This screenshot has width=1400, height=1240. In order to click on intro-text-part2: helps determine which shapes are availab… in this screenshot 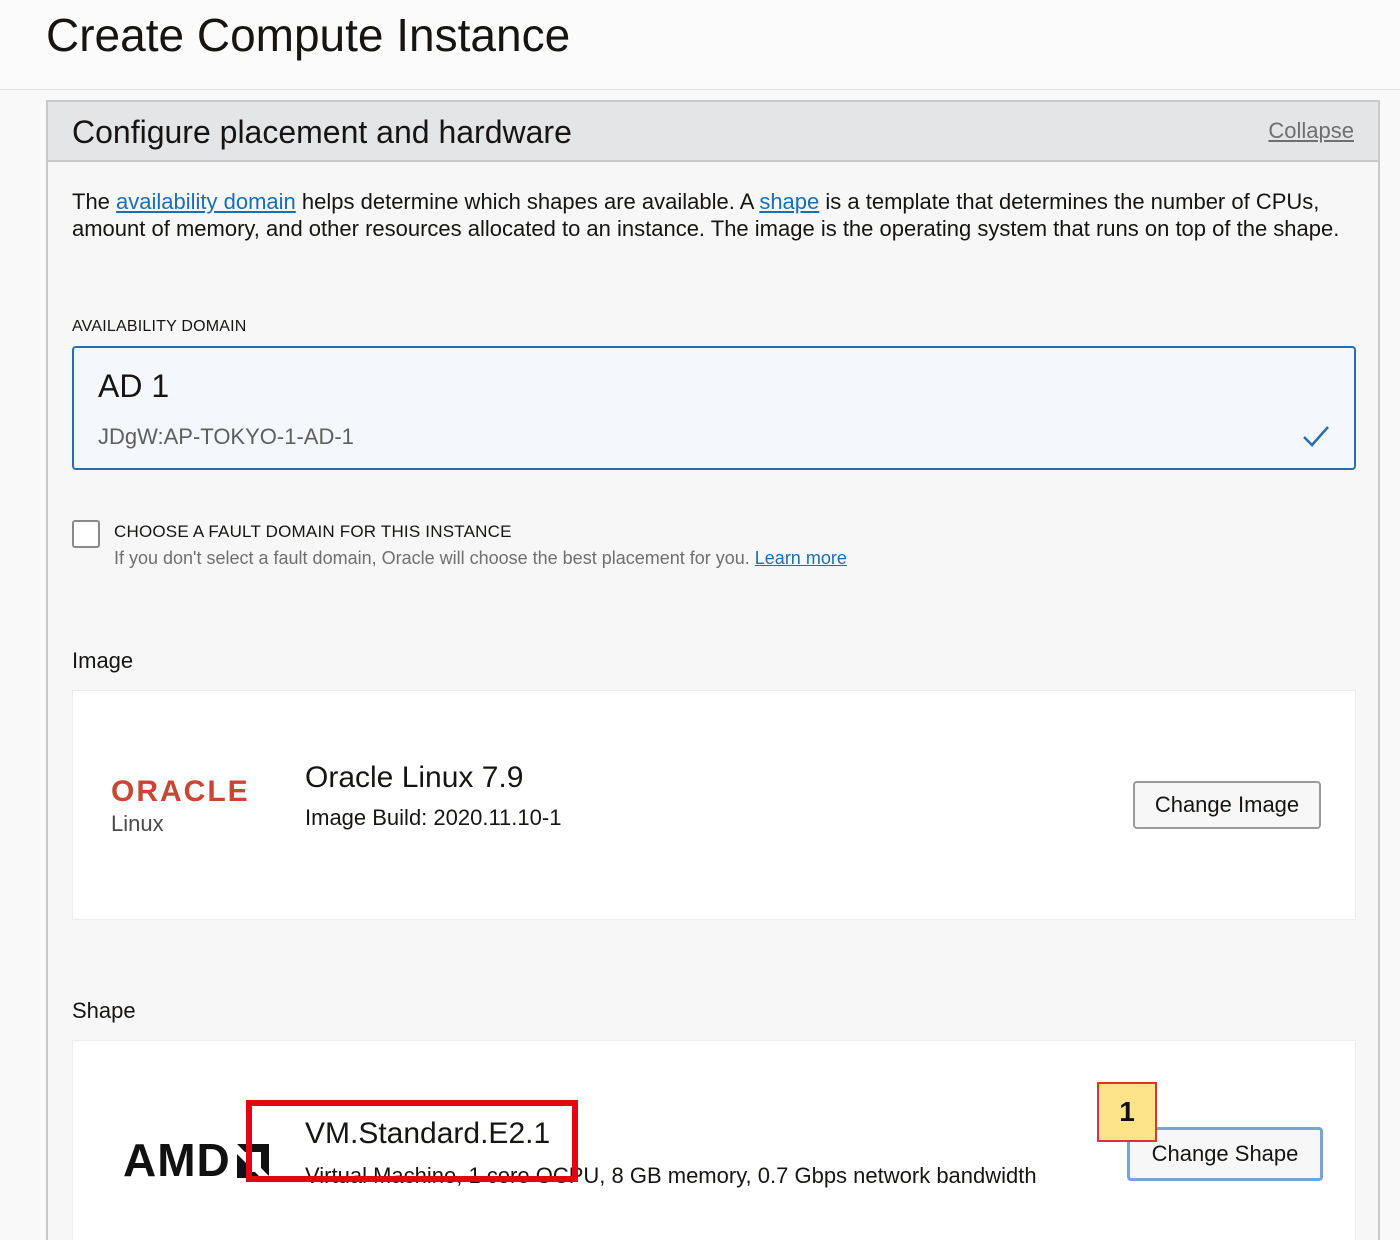, I will do `click(527, 201)`.